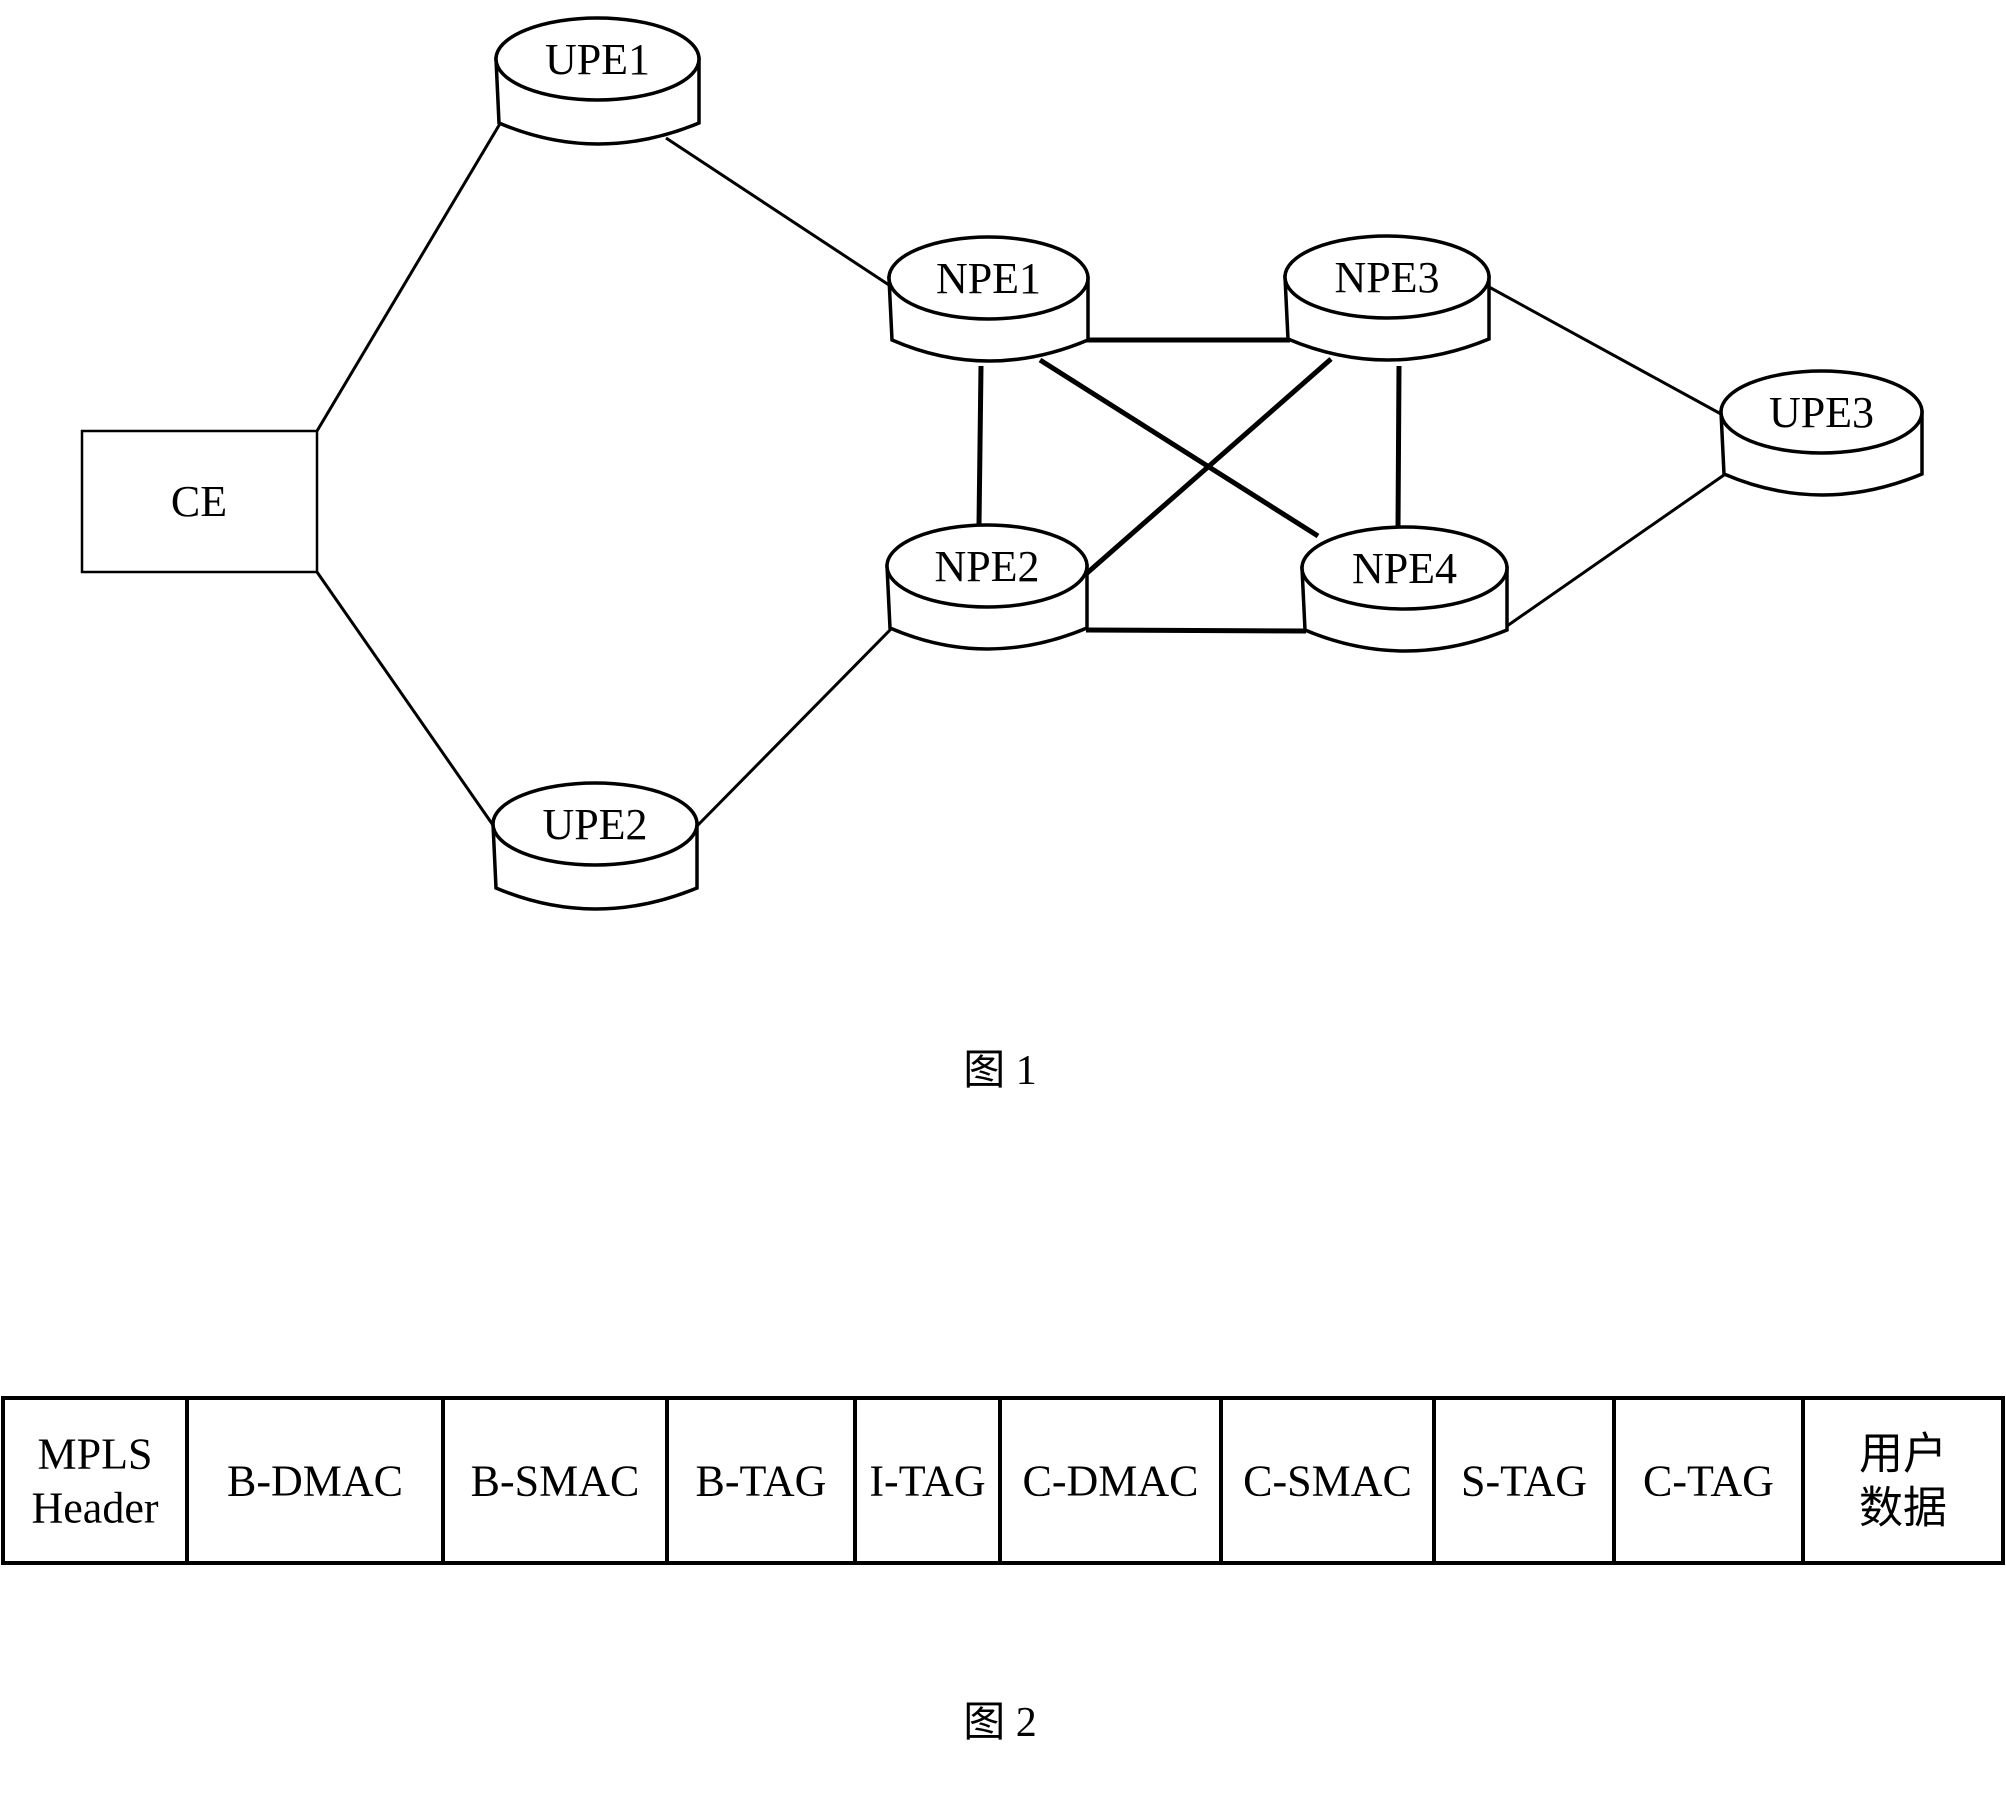  What do you see at coordinates (1524, 1481) in the screenshot?
I see `field-label: S-TAG` at bounding box center [1524, 1481].